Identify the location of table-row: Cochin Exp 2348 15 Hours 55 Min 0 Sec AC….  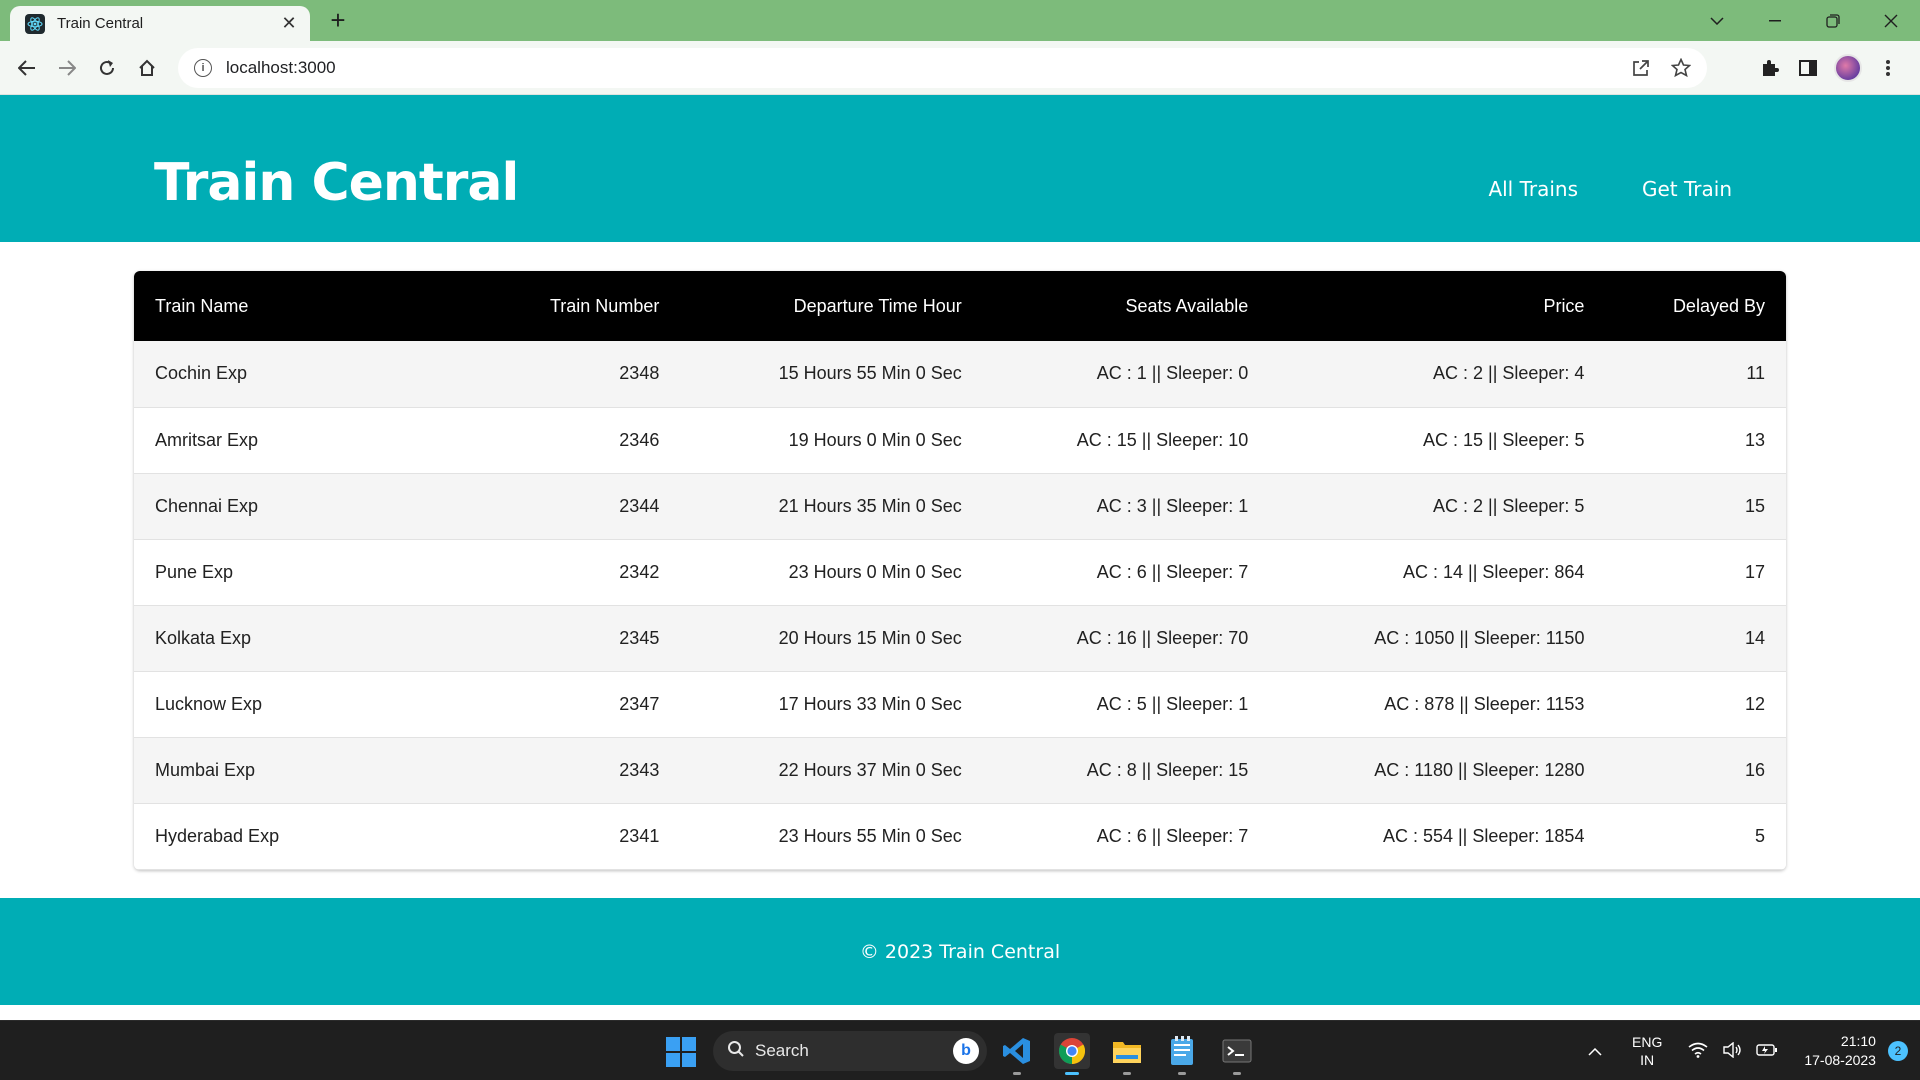
(960, 374).